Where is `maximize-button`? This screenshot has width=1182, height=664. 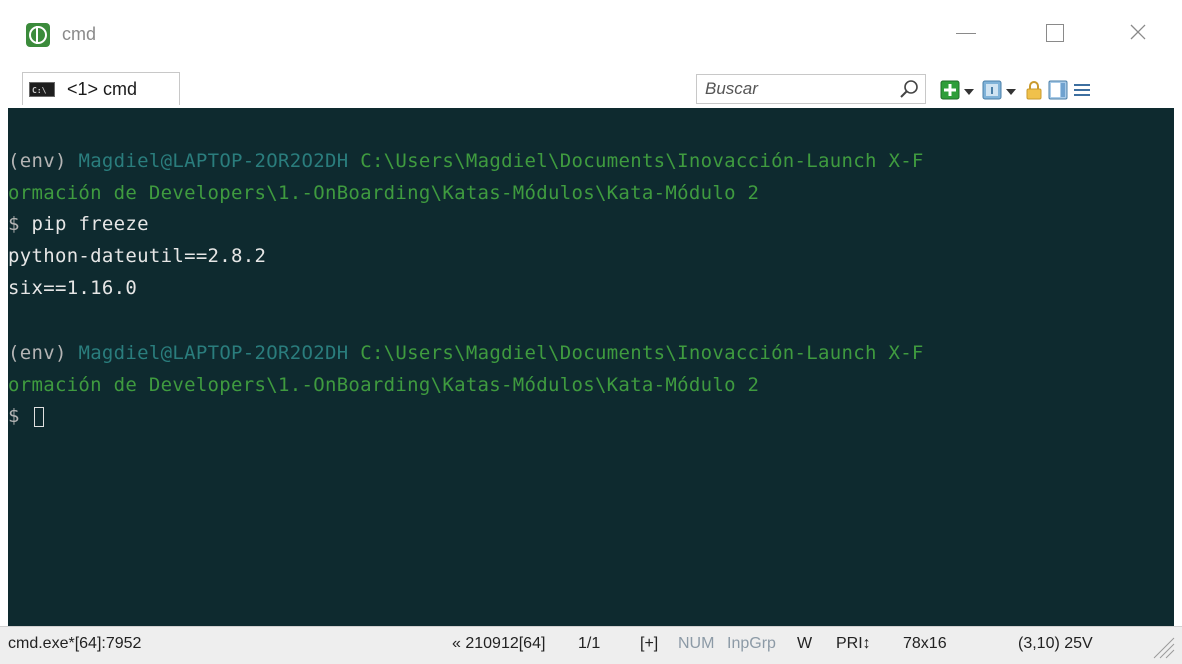 maximize-button is located at coordinates (1054, 33).